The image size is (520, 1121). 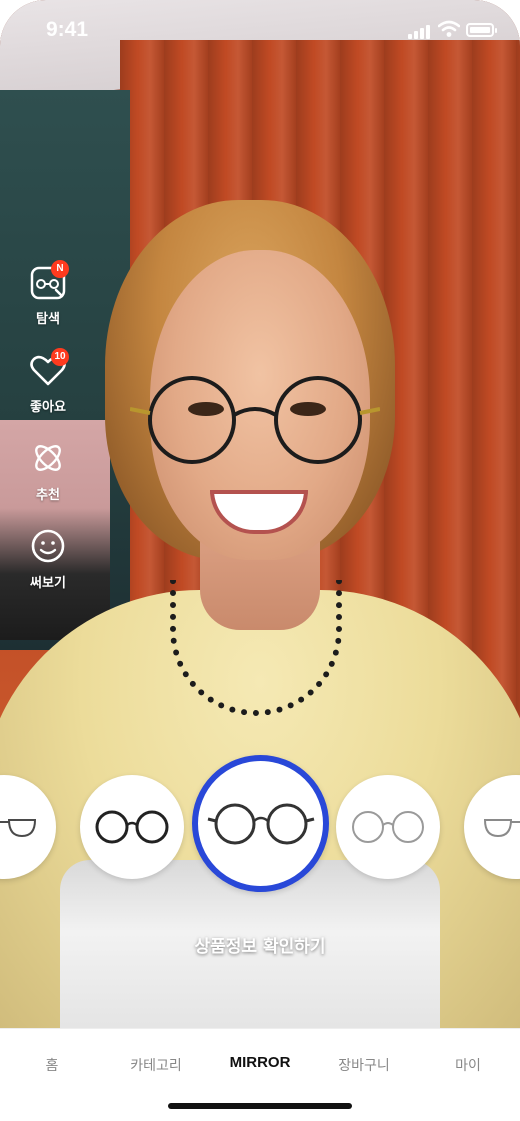 What do you see at coordinates (48, 319) in the screenshot?
I see `side-item-label: 탐색` at bounding box center [48, 319].